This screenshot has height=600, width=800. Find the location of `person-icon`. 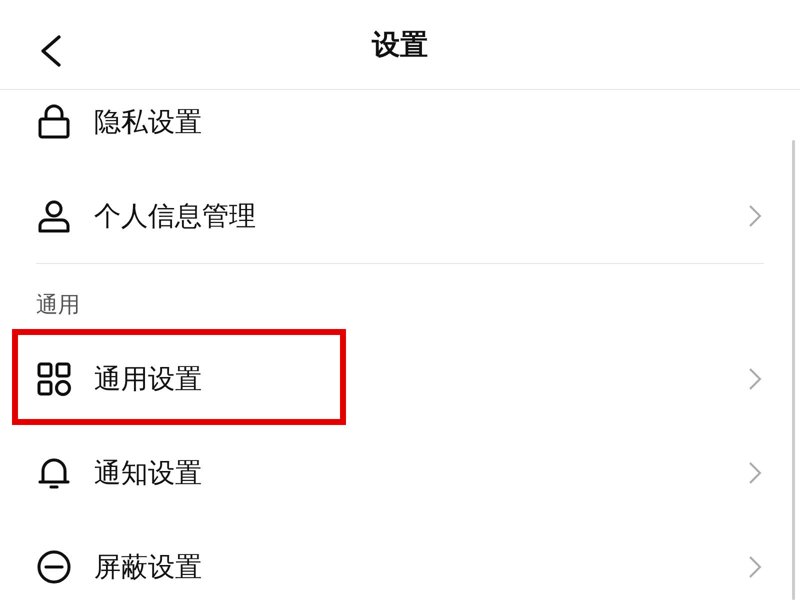

person-icon is located at coordinates (54, 216).